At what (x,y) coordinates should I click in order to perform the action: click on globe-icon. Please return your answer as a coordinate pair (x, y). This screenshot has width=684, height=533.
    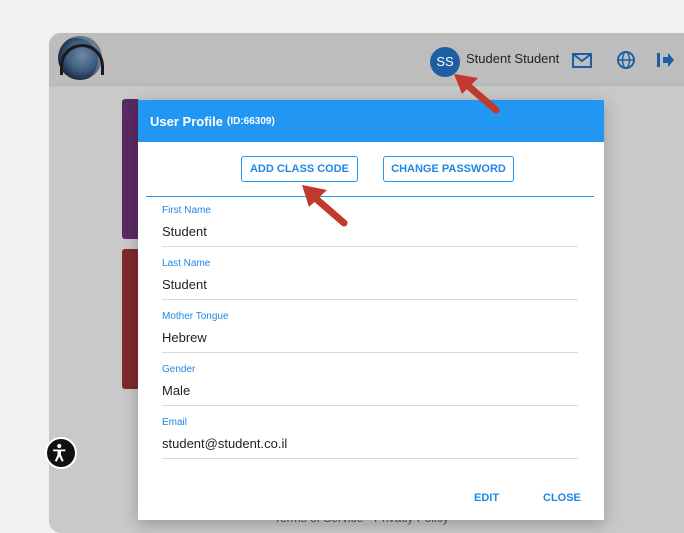
    Looking at the image, I should click on (626, 60).